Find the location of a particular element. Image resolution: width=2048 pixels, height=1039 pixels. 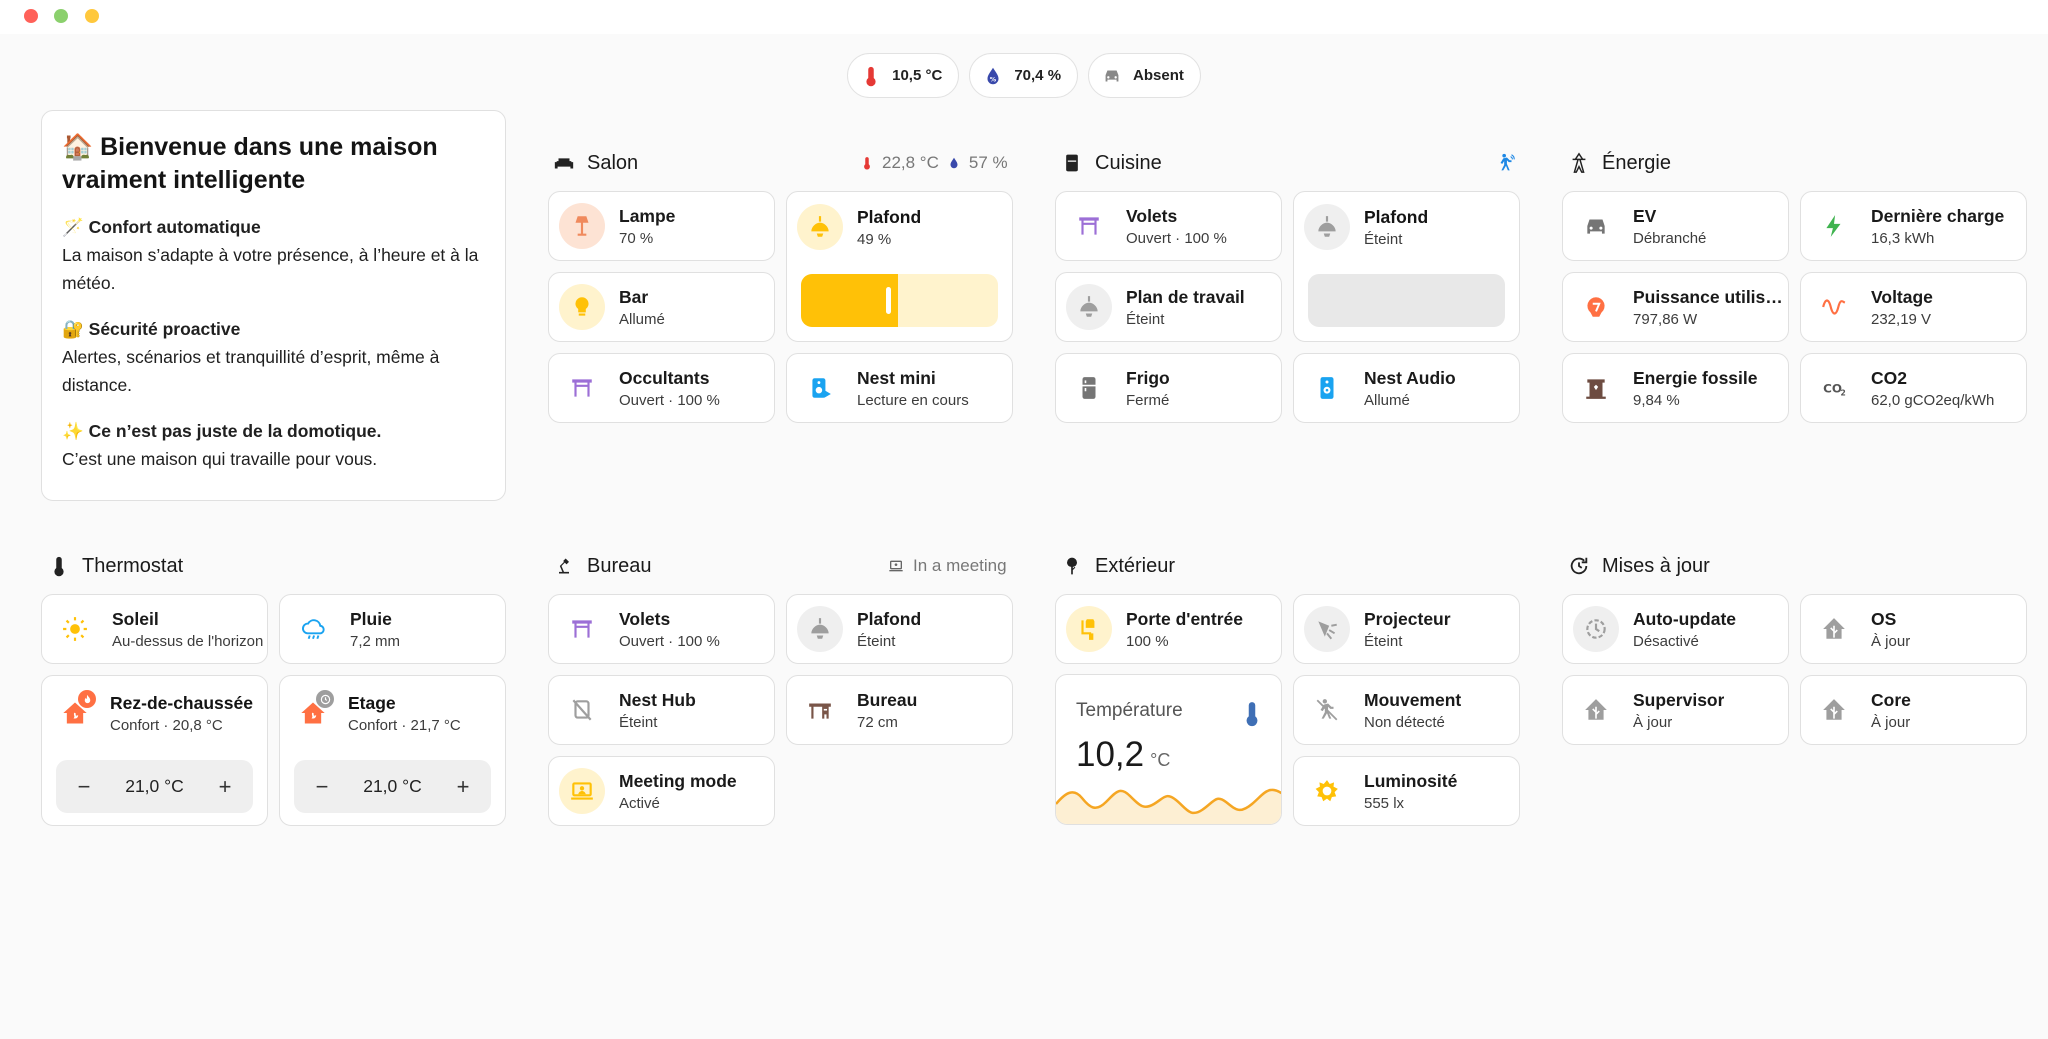

tile-cuisine-volets: Volets Ouvert · 100 % is located at coordinates (1168, 226).